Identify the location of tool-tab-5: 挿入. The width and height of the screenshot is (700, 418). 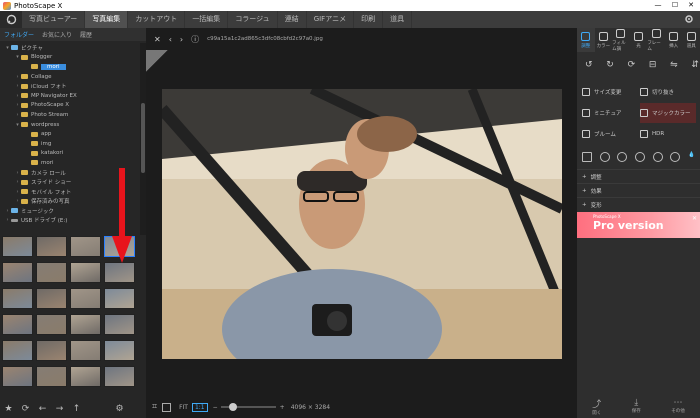
(674, 40).